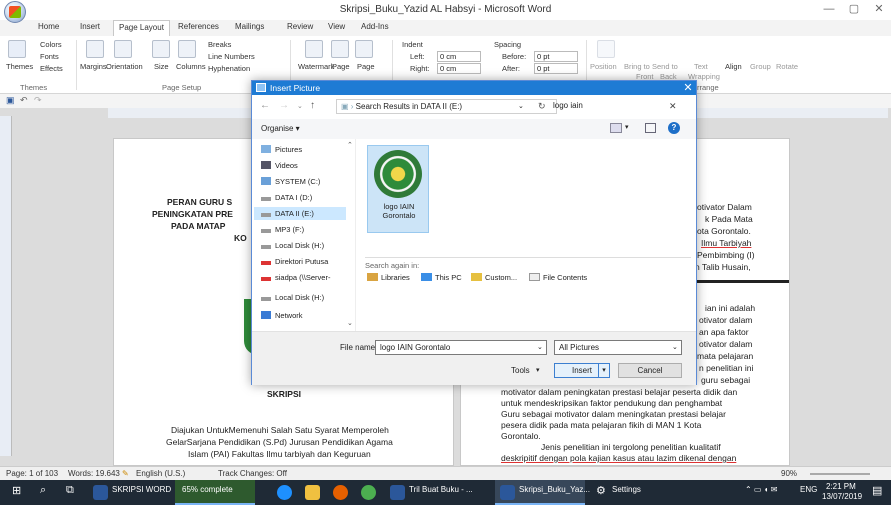 The width and height of the screenshot is (891, 505). What do you see at coordinates (48, 26) in the screenshot?
I see `tab-home: Home` at bounding box center [48, 26].